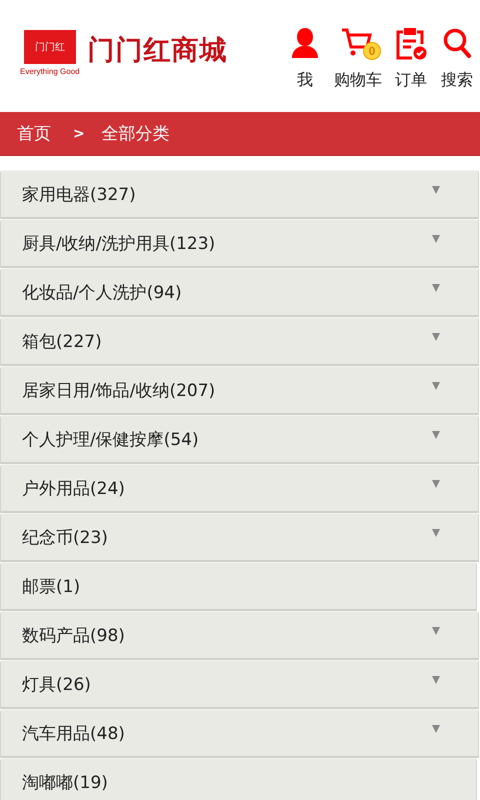 This screenshot has height=800, width=480. Describe the element at coordinates (34, 133) in the screenshot. I see `home-link: 首页` at that location.